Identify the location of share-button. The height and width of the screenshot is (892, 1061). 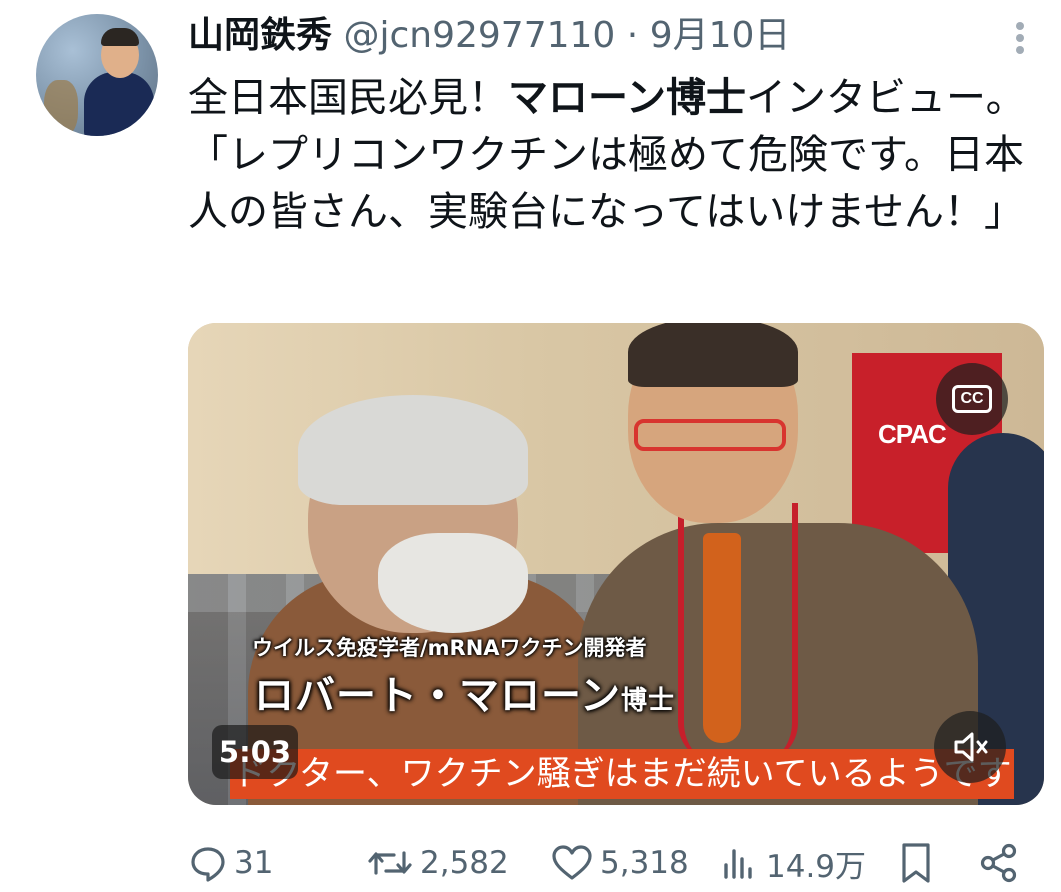
(999, 863).